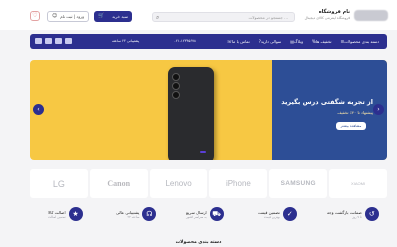  Describe the element at coordinates (198, 242) in the screenshot. I see `section-title: دسته بندی محصولات` at that location.